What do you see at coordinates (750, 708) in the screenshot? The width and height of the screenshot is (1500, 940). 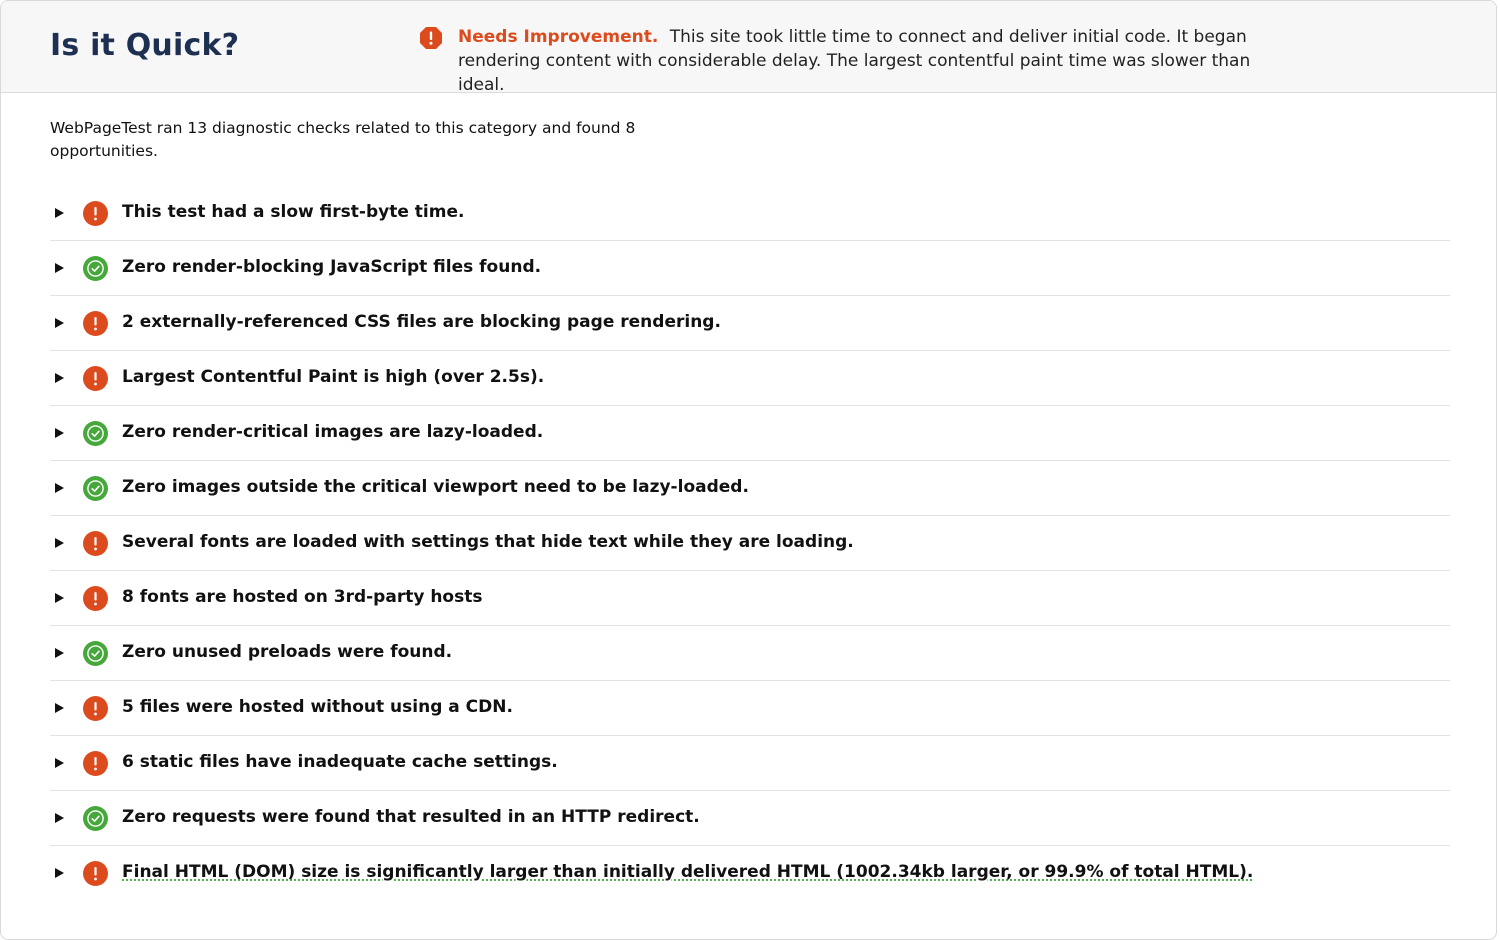 I see `diagnostic-check-row: 5 files were hosted without using a CDN.` at bounding box center [750, 708].